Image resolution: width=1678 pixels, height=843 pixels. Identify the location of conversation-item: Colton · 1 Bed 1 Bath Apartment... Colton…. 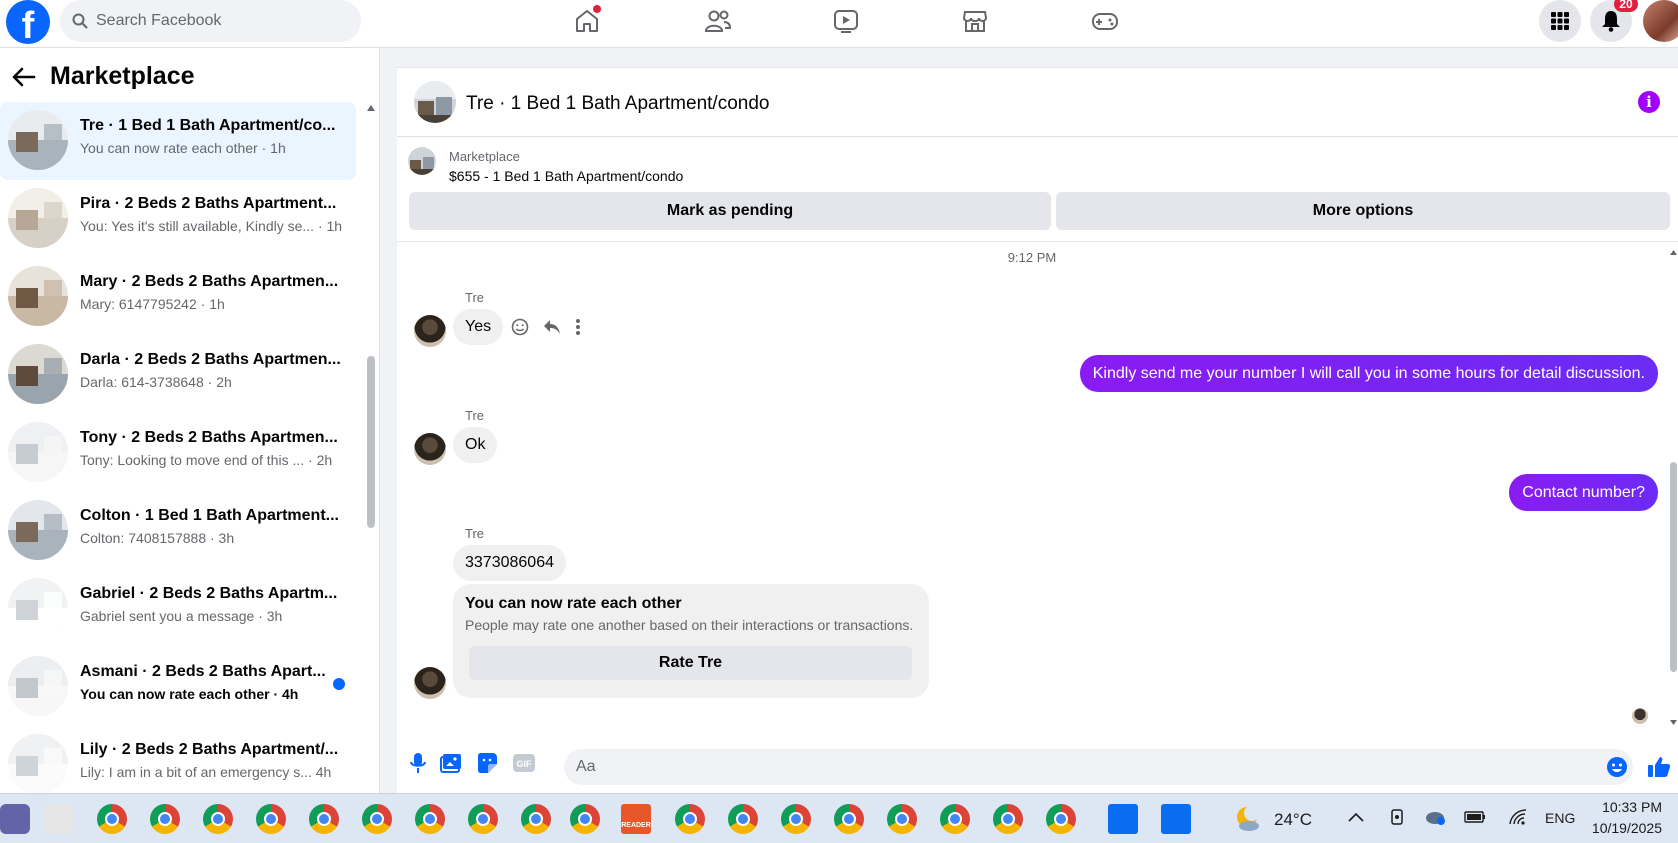
(178, 531).